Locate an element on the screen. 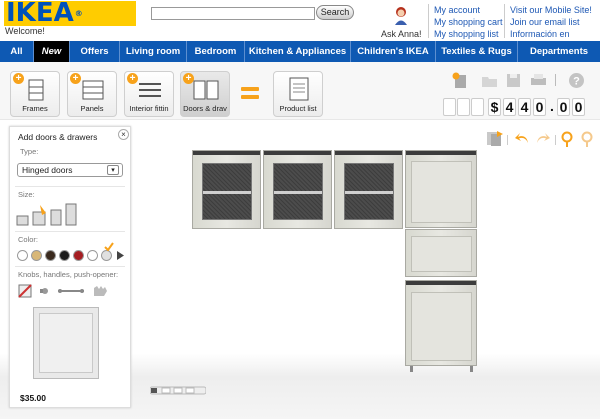 The width and height of the screenshot is (600, 419). tall-cabinet-upper is located at coordinates (441, 189).